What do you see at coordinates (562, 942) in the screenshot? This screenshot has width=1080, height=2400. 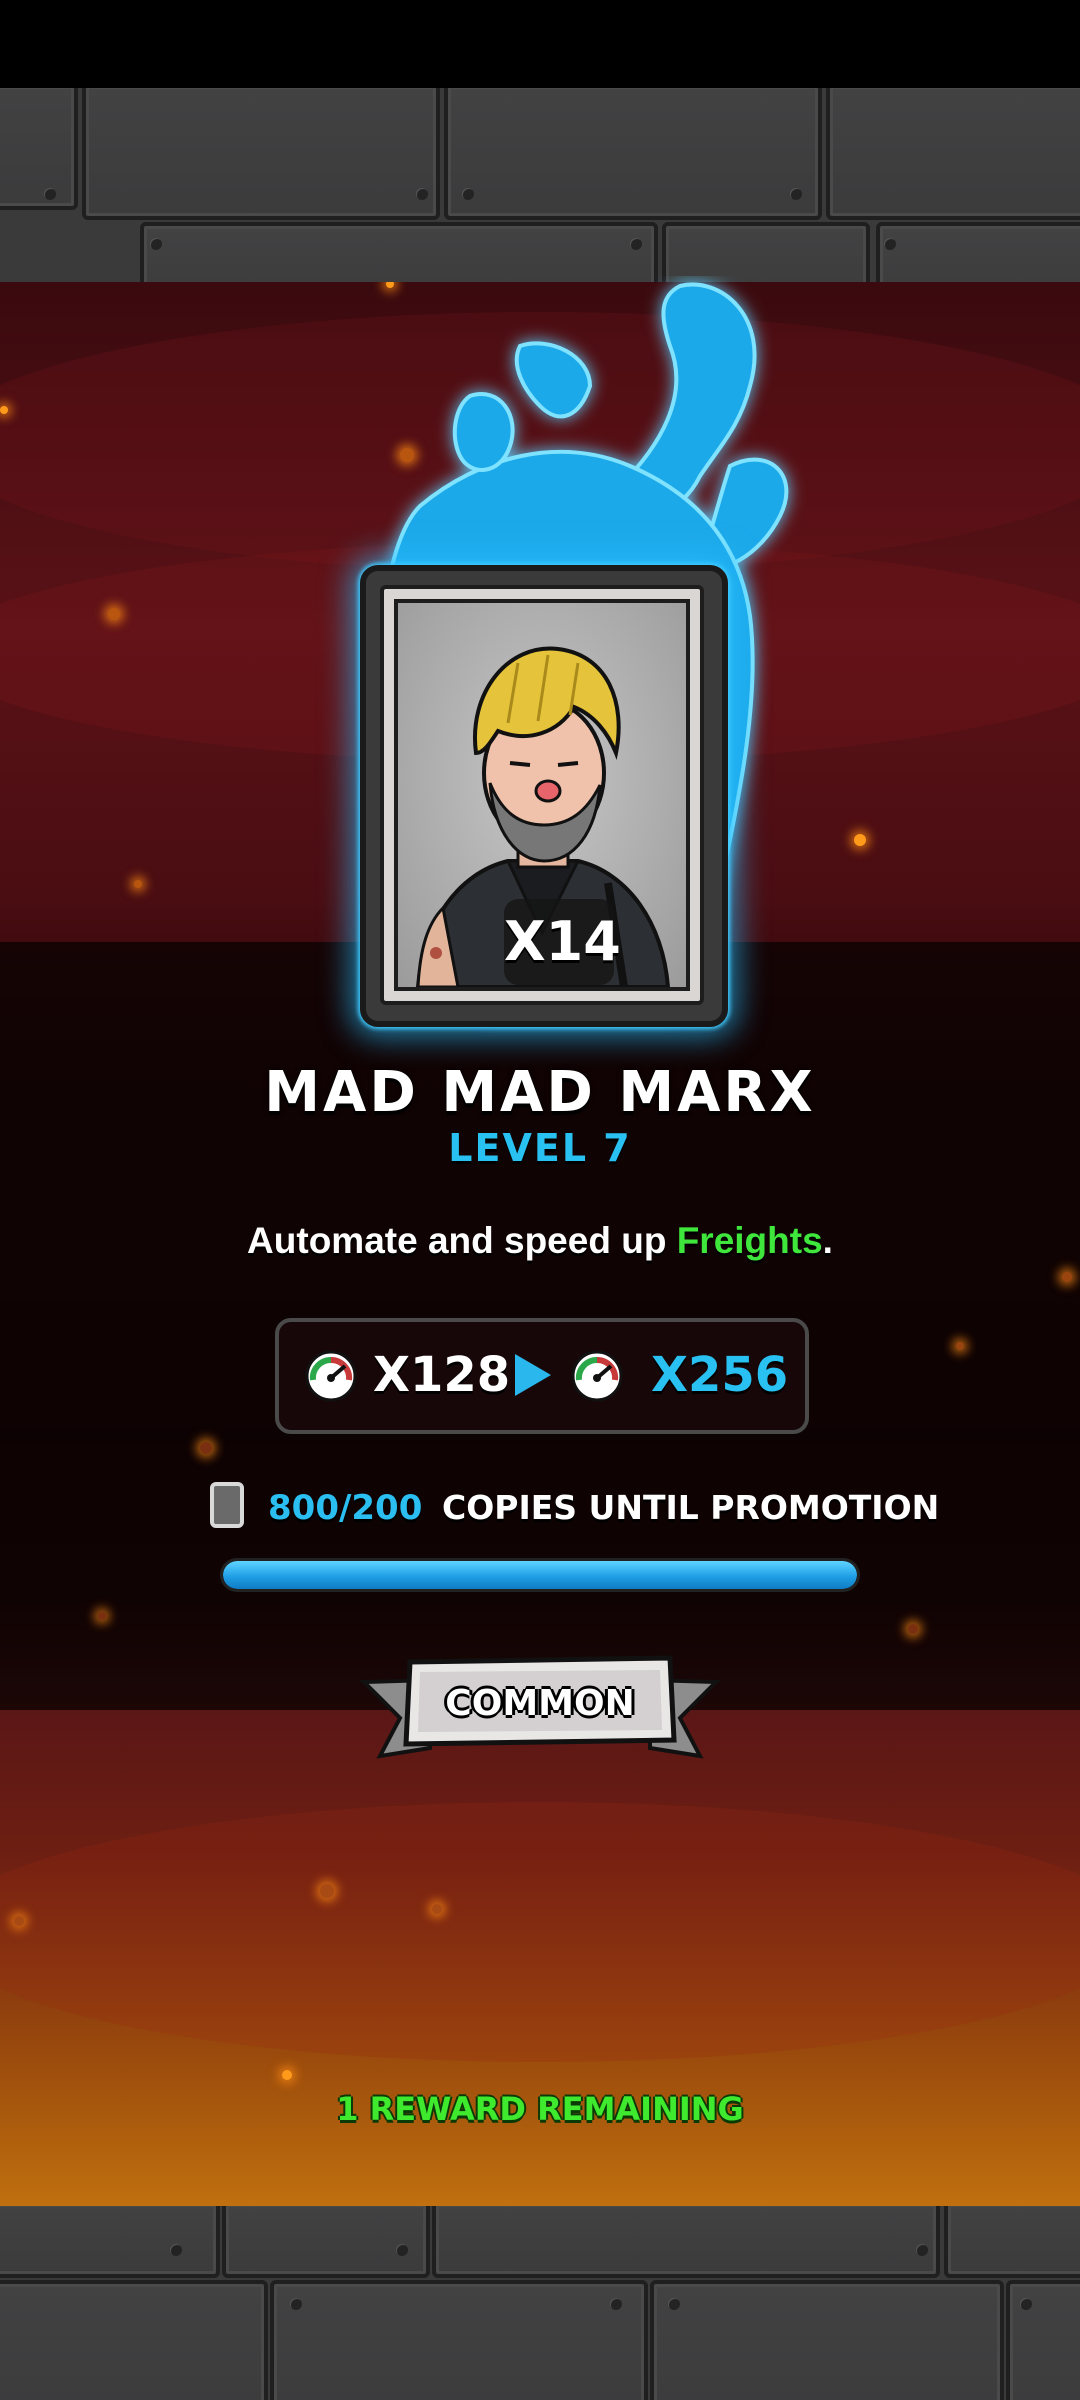 I see `card-count-badge: X14` at bounding box center [562, 942].